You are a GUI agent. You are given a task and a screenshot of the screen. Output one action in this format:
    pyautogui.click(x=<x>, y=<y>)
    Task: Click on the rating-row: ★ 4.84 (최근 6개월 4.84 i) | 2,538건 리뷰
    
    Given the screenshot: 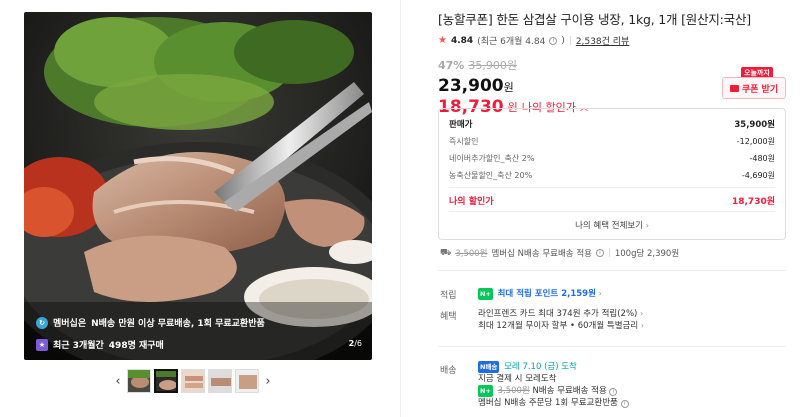 What is the action you would take?
    pyautogui.click(x=534, y=40)
    